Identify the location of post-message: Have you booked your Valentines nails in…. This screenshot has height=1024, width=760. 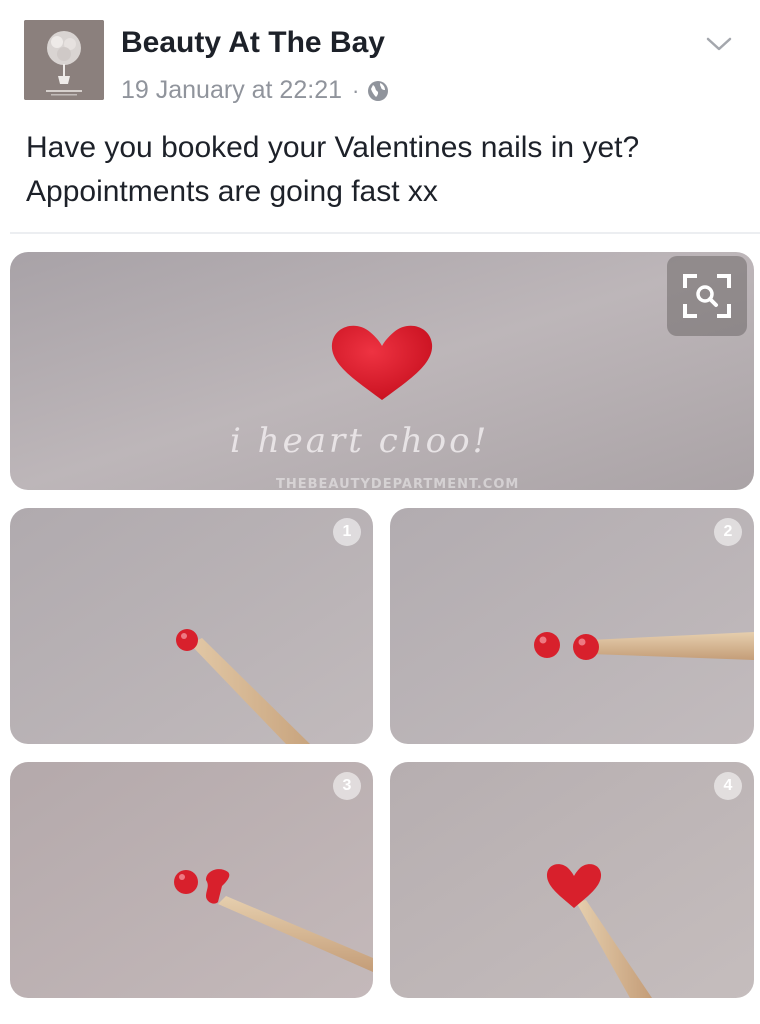
(386, 170).